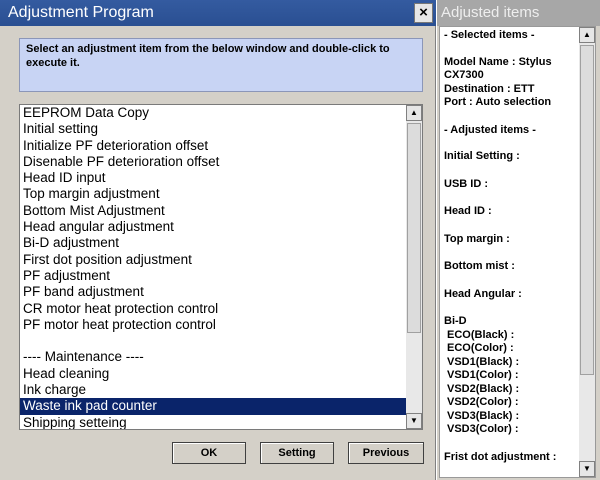 The height and width of the screenshot is (480, 600). What do you see at coordinates (498, 102) in the screenshot?
I see `port: Port : Auto selection` at bounding box center [498, 102].